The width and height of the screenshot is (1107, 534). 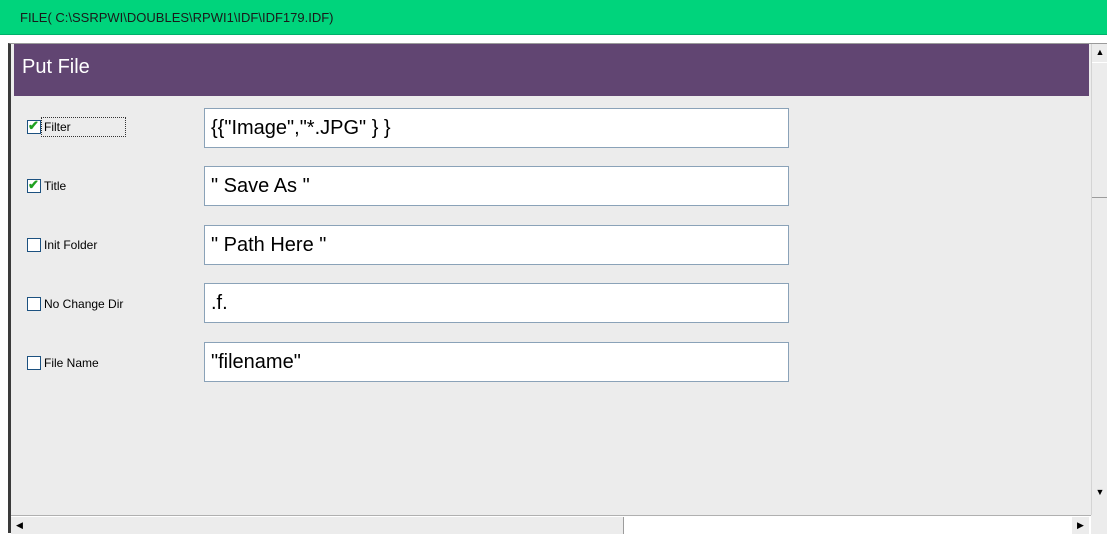 I want to click on scrollbar-corner, so click(x=1099, y=524).